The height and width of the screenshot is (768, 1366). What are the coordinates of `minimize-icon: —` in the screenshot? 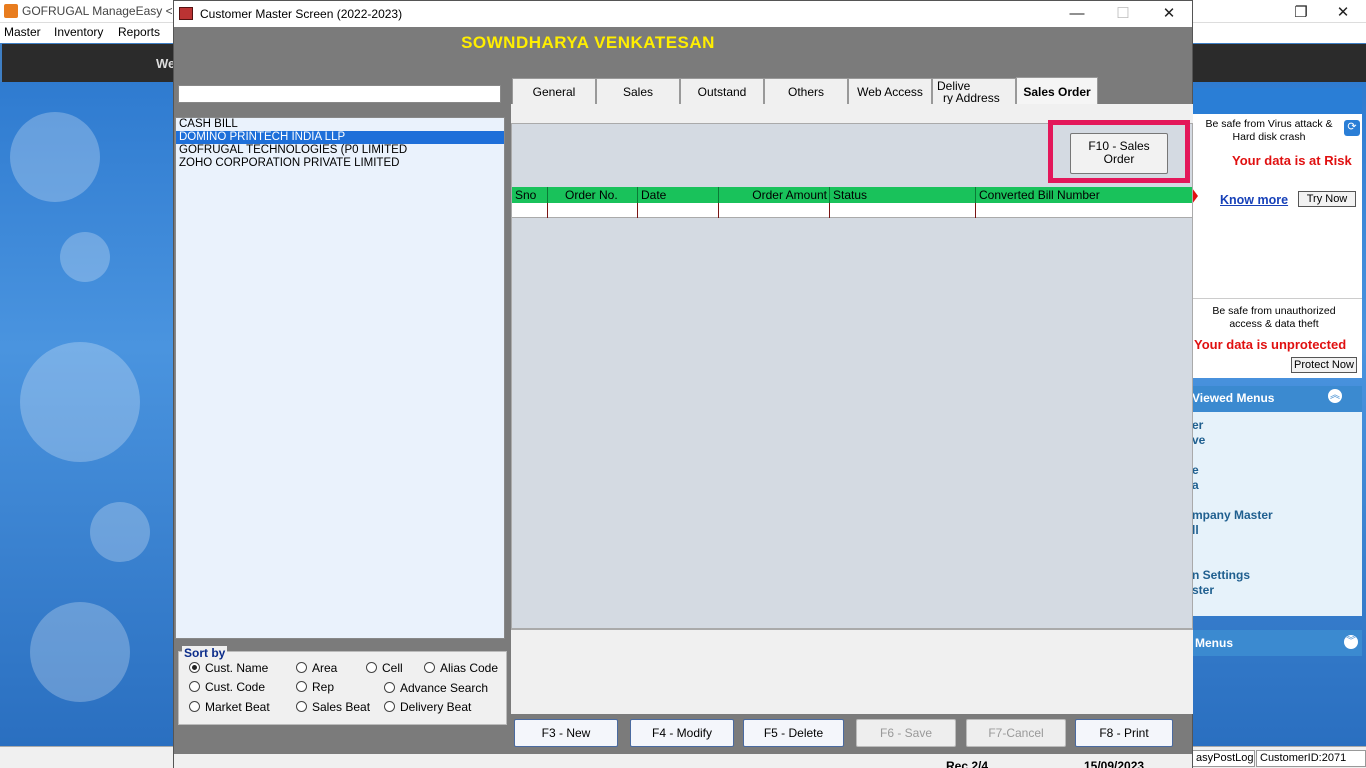 It's located at (1077, 14).